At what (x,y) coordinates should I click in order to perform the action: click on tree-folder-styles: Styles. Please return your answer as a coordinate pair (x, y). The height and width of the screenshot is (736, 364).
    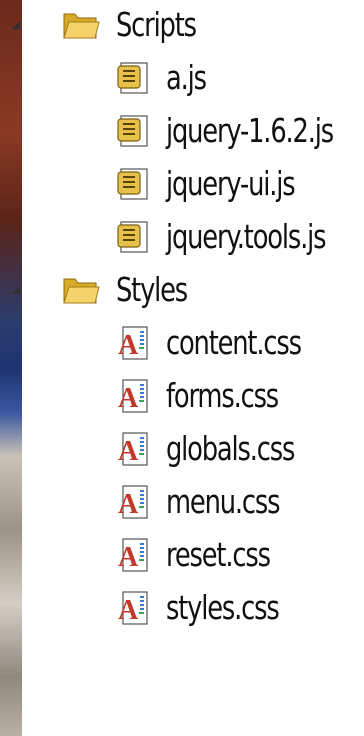
    Looking at the image, I should click on (182, 291).